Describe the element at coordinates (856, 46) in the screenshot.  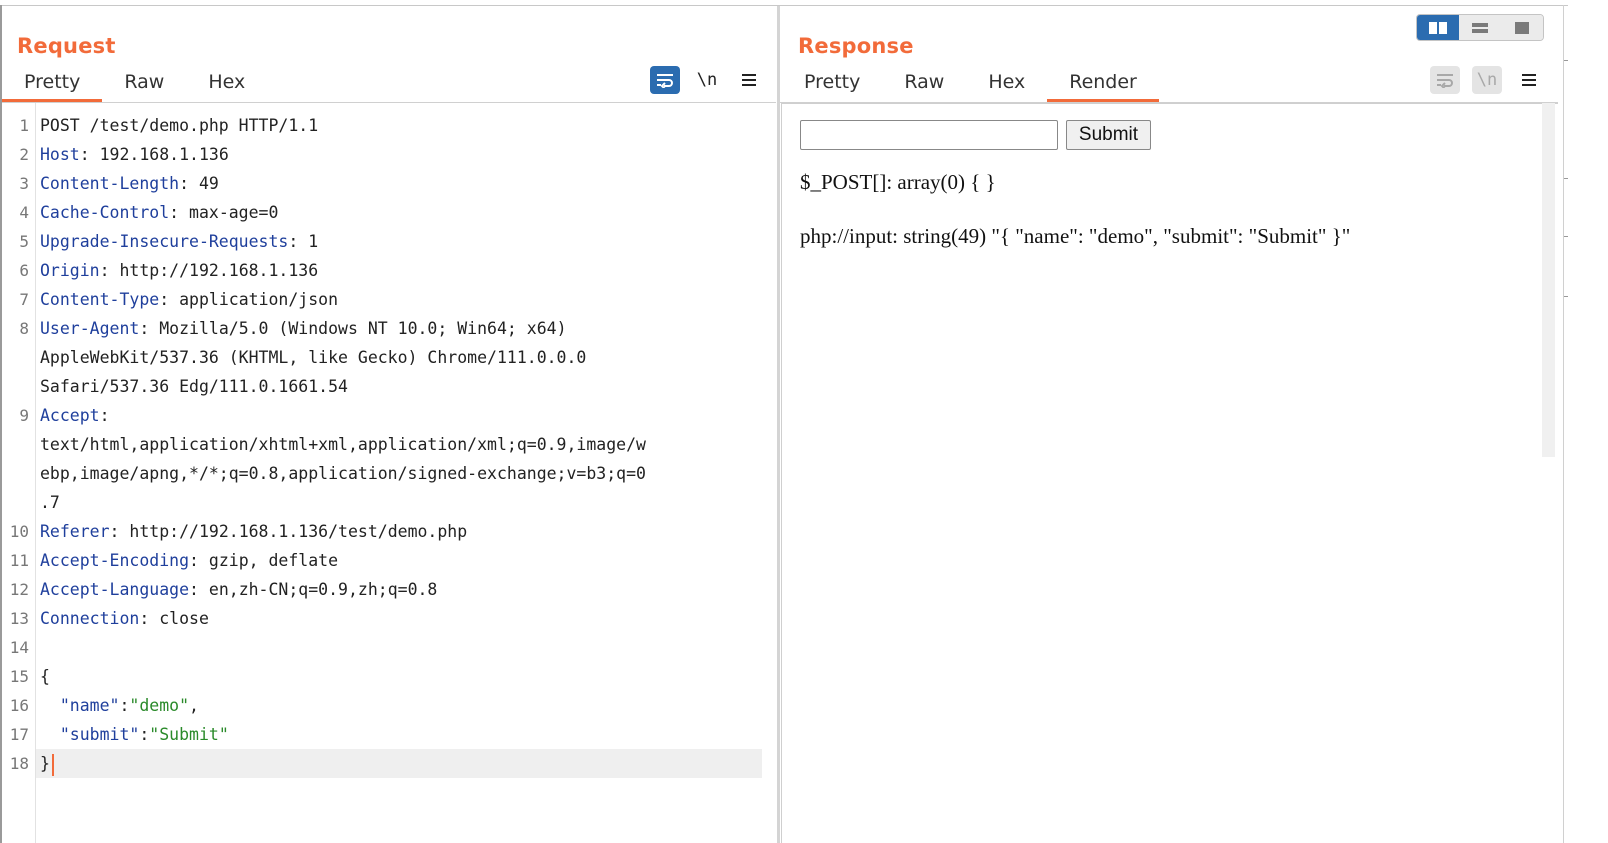
I see `response-title: Response` at that location.